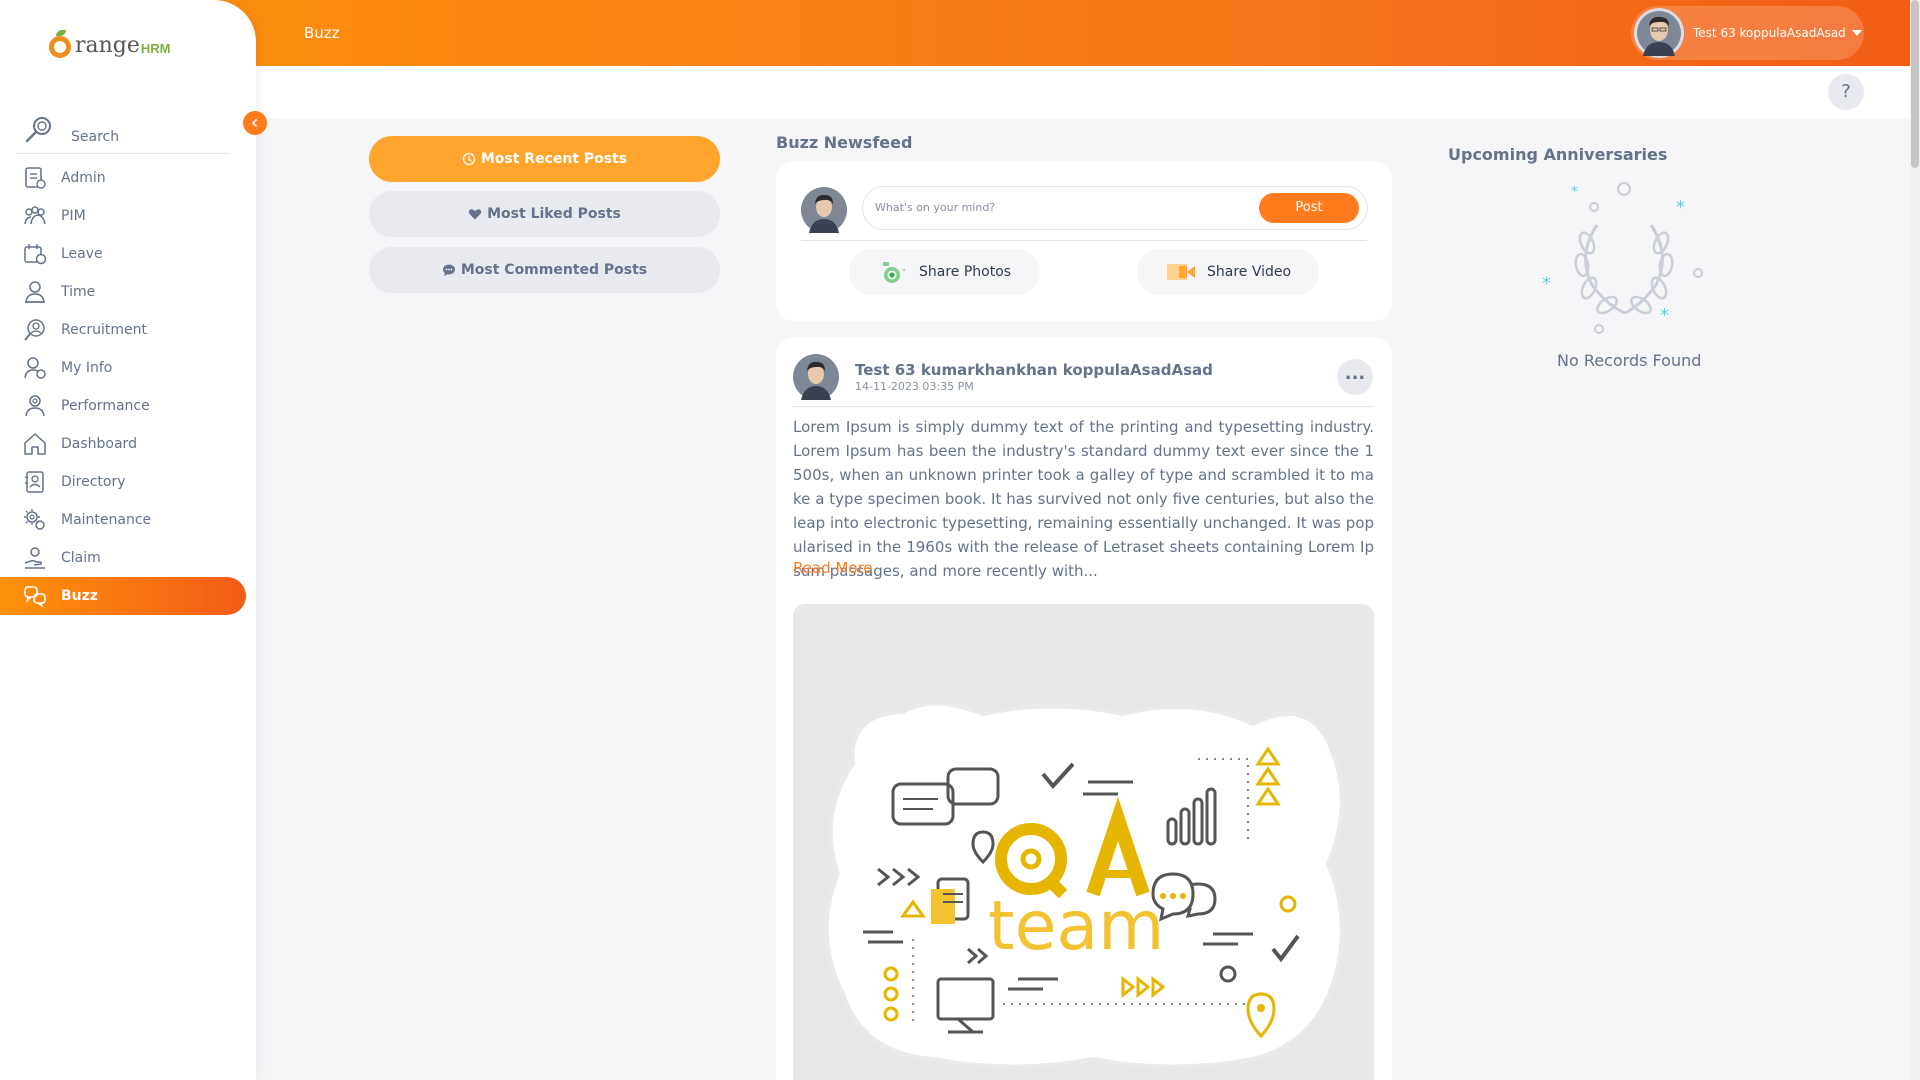  What do you see at coordinates (38, 129) in the screenshot?
I see `search-icon` at bounding box center [38, 129].